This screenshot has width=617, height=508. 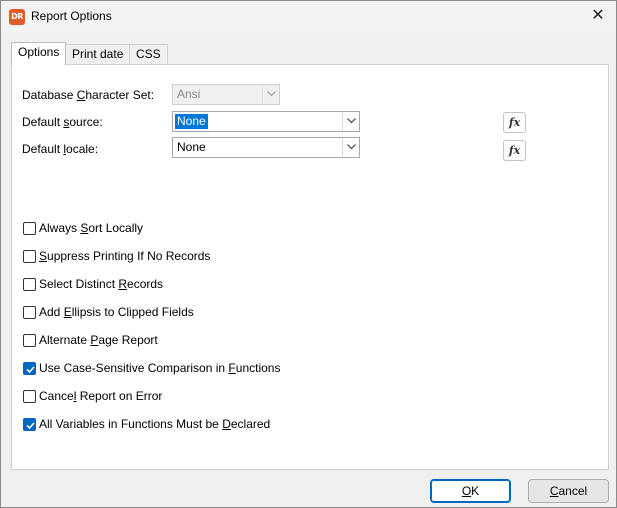 I want to click on charset-label: Database Character Set:, so click(x=88, y=95).